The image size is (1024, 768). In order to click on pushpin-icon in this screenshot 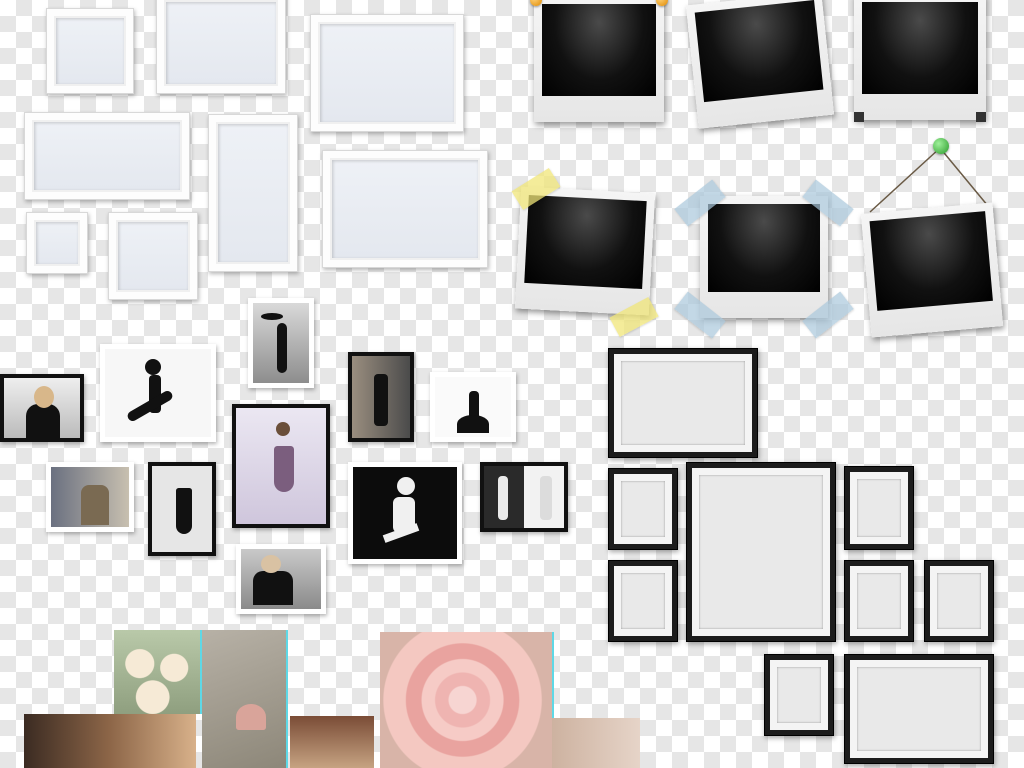, I will do `click(941, 146)`.